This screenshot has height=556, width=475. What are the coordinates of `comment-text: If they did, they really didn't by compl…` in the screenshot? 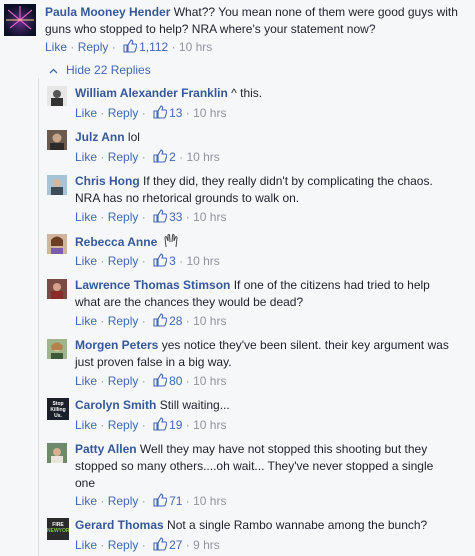 It's located at (288, 181).